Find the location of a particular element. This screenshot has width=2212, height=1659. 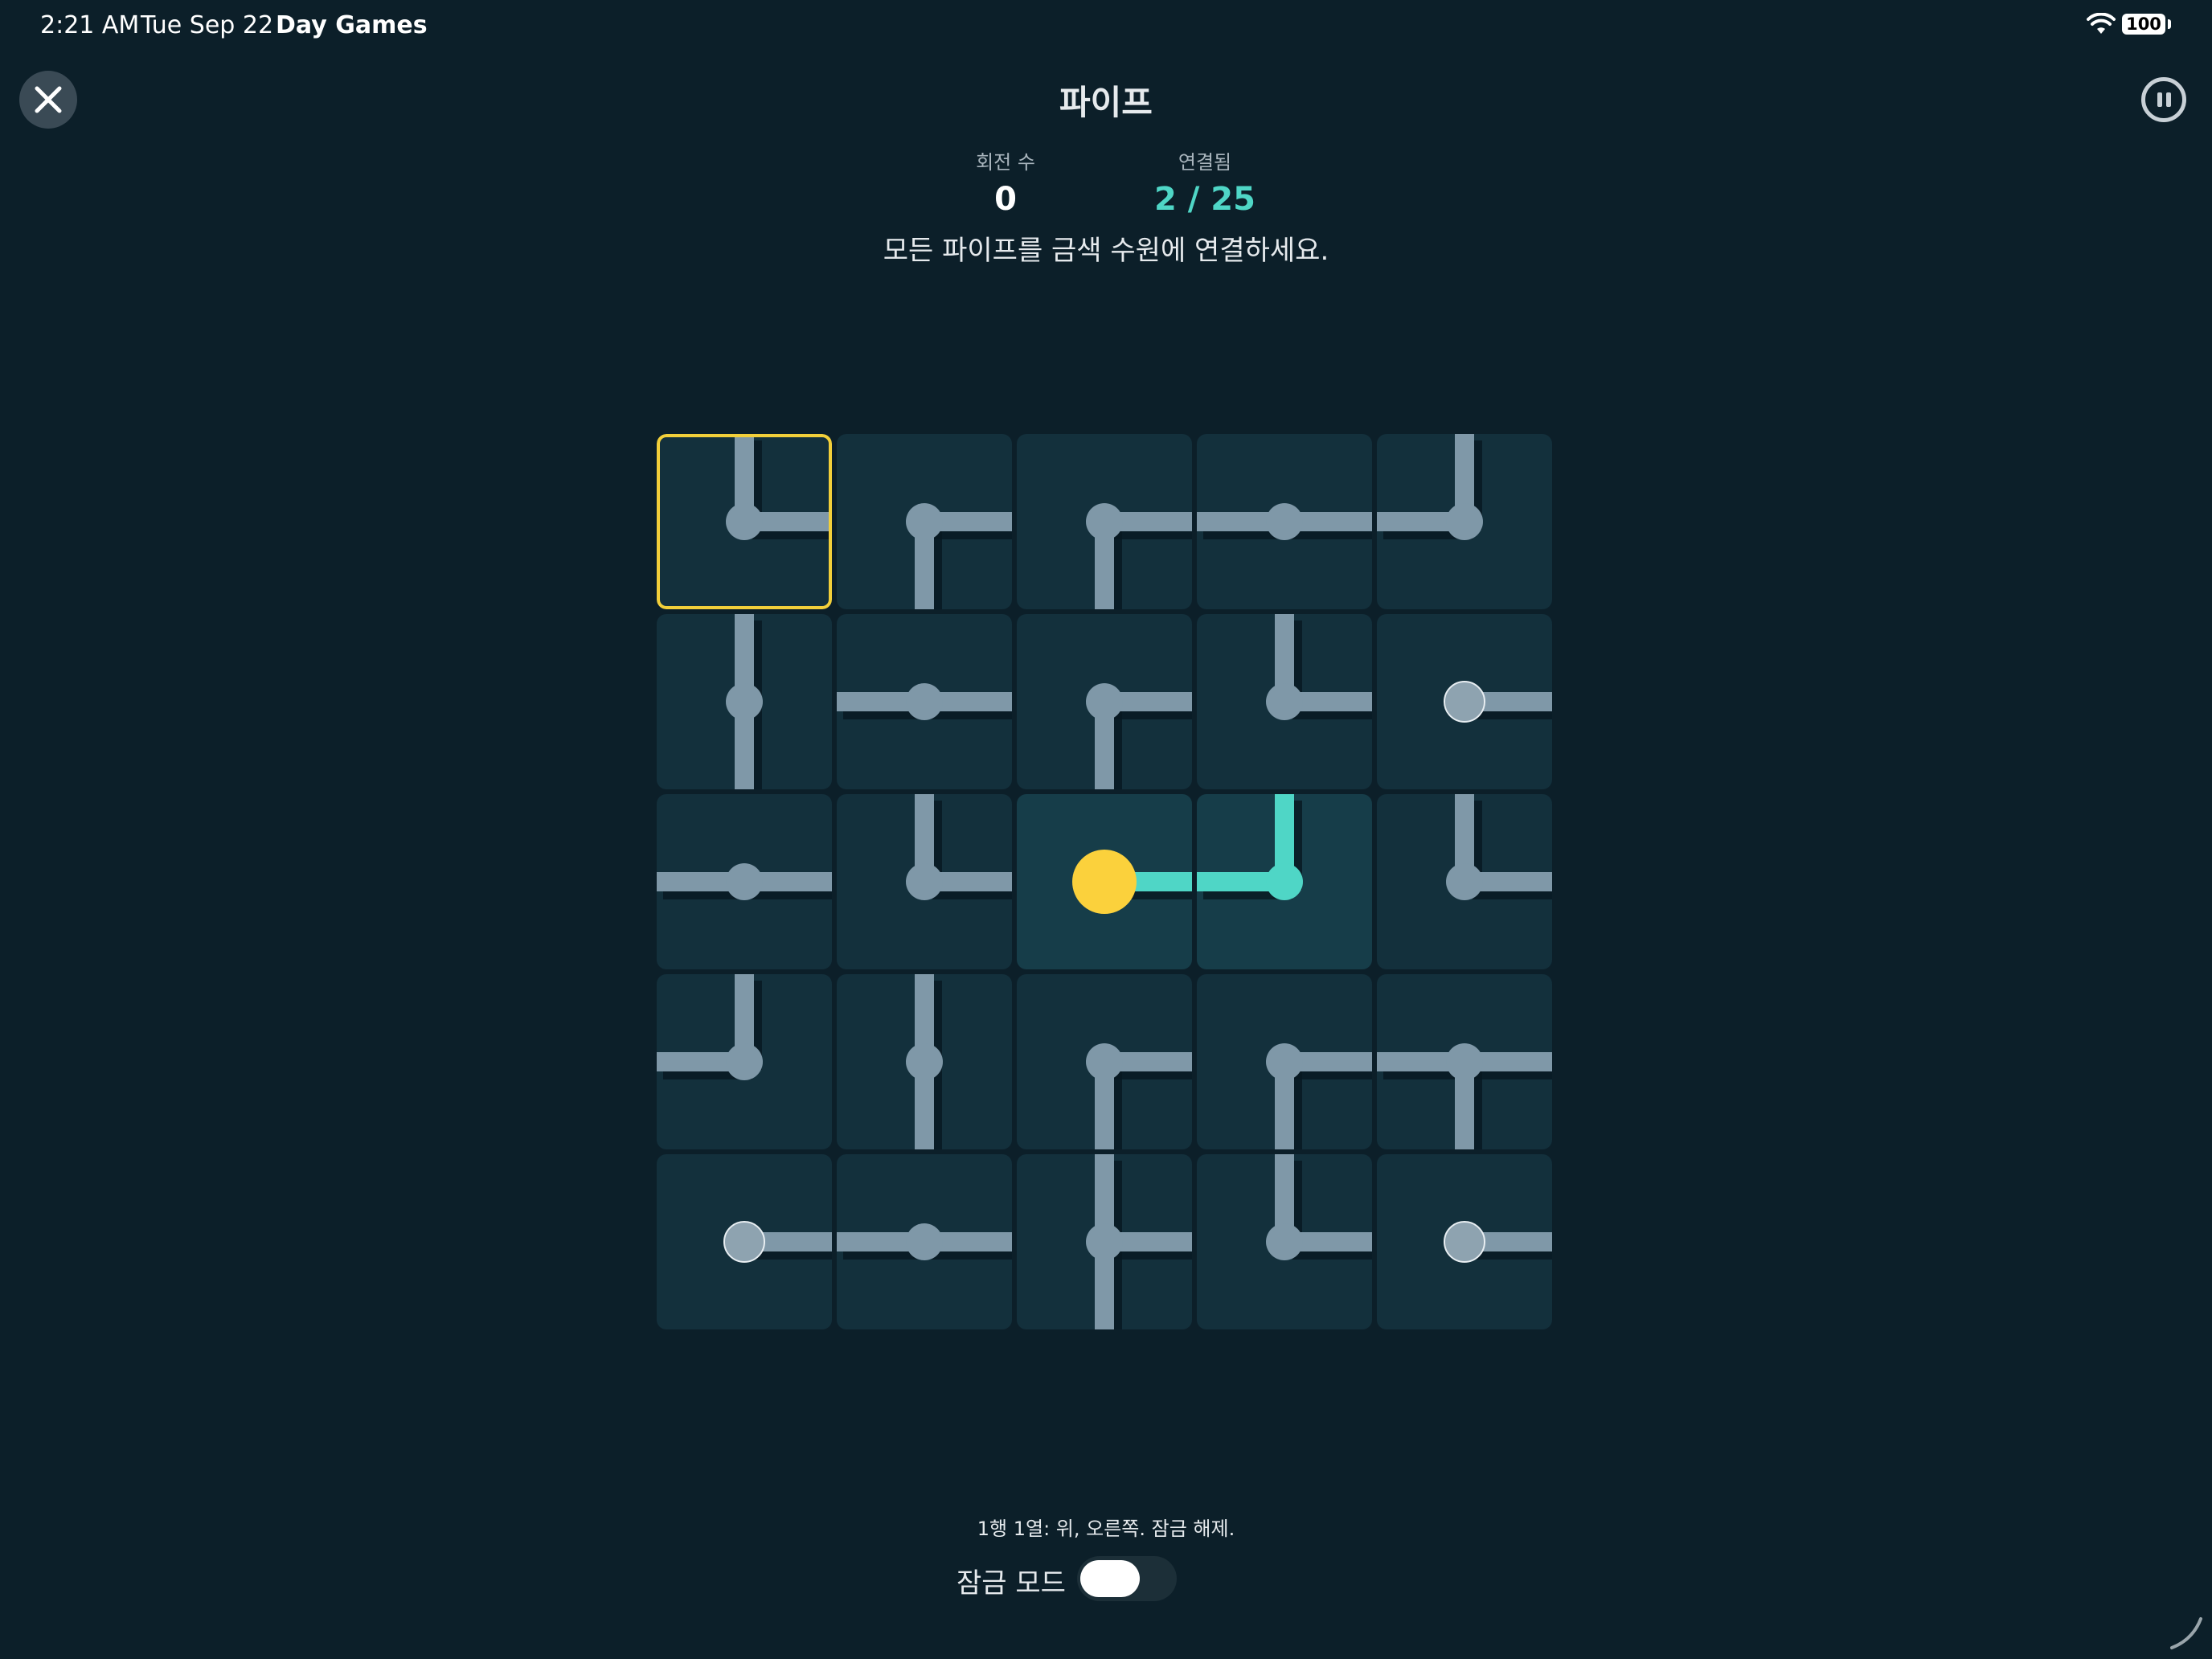

connected-label: 연결됨 is located at coordinates (1205, 162).